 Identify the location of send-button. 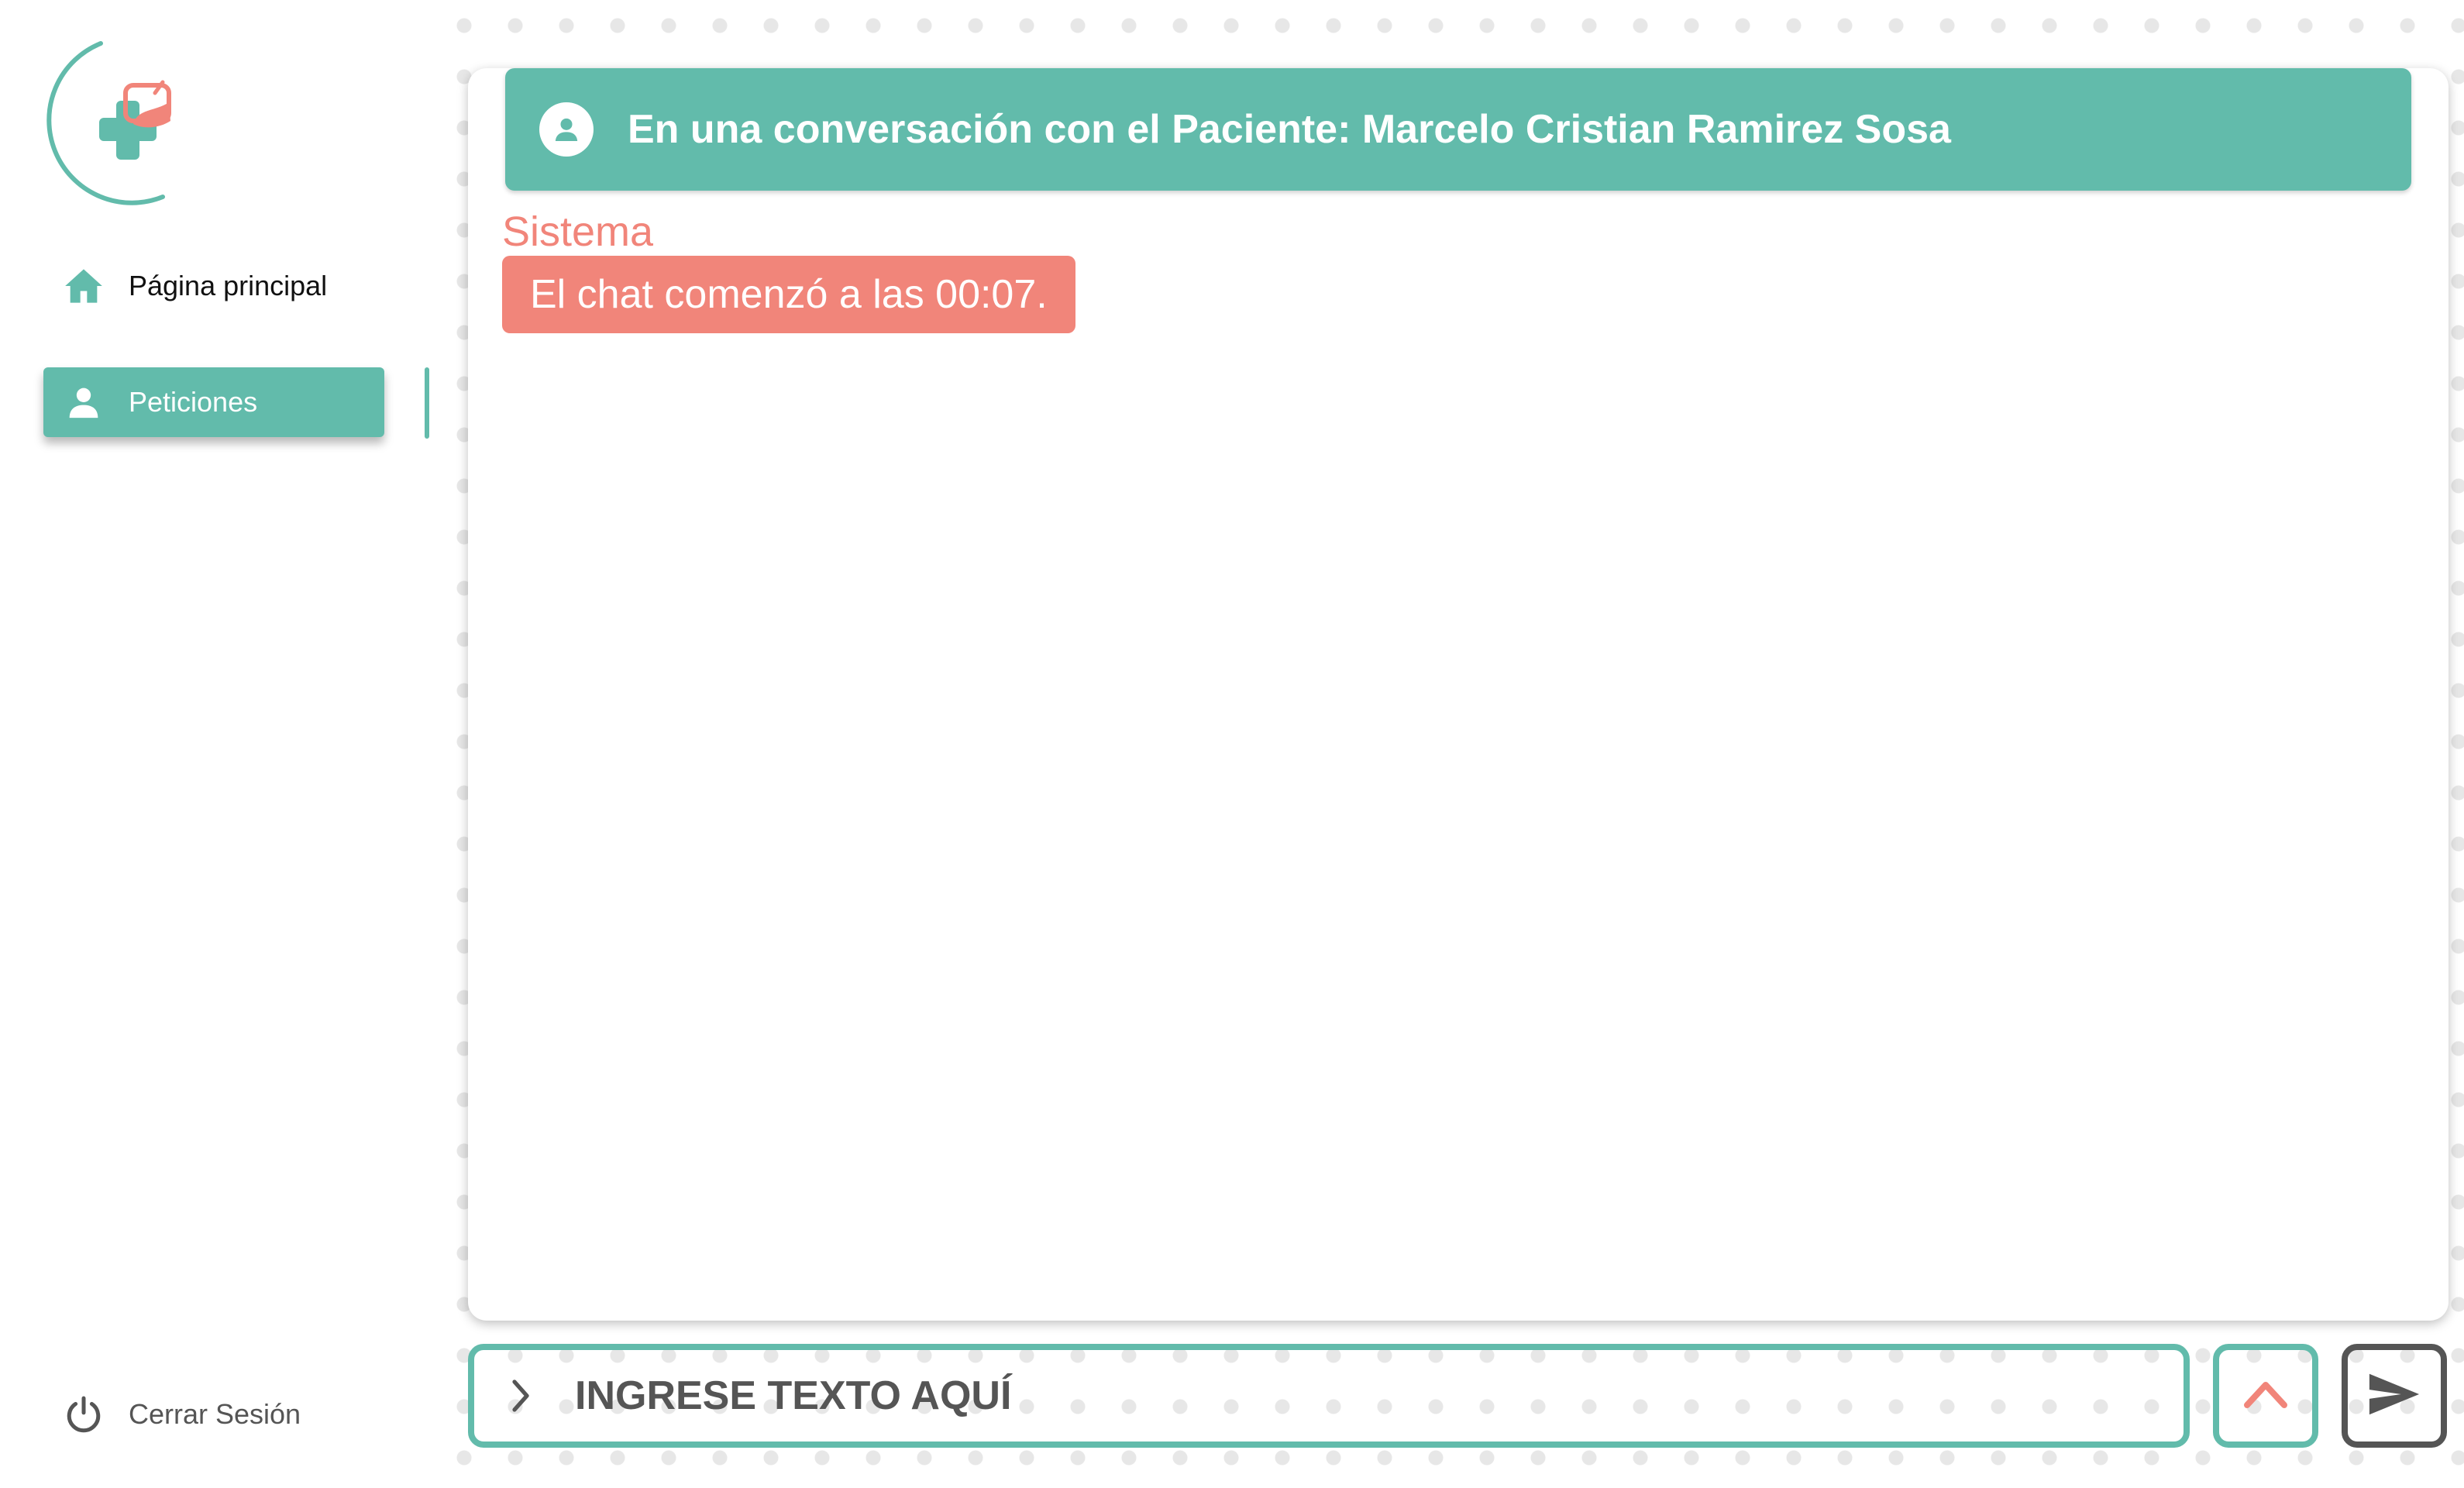
(2394, 1396).